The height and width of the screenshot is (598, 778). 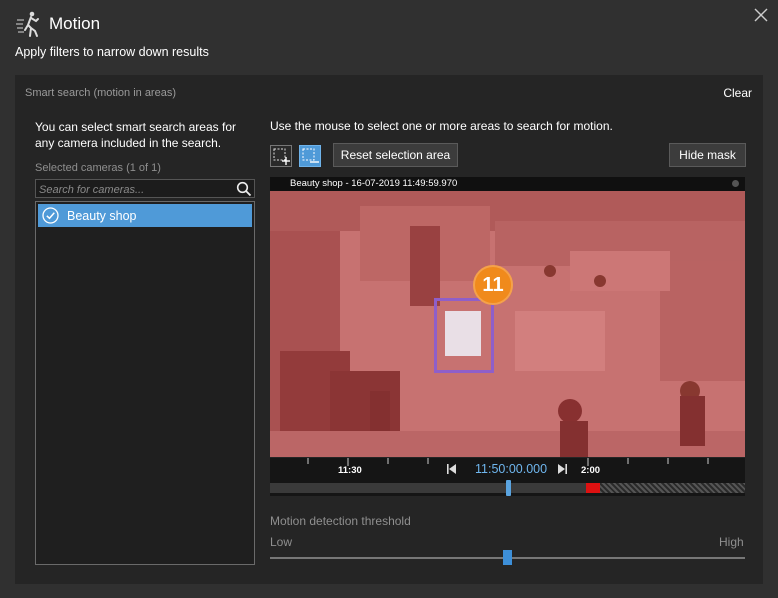 I want to click on close-icon, so click(x=761, y=15).